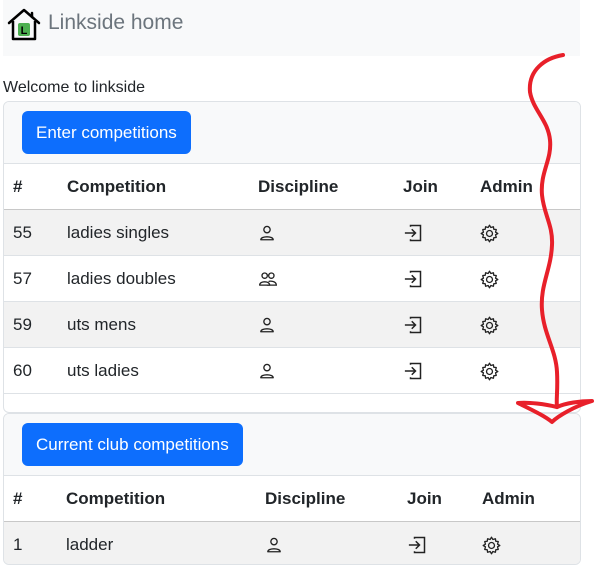 The image size is (596, 565). Describe the element at coordinates (115, 23) in the screenshot. I see `brand-title: Linkside home` at that location.